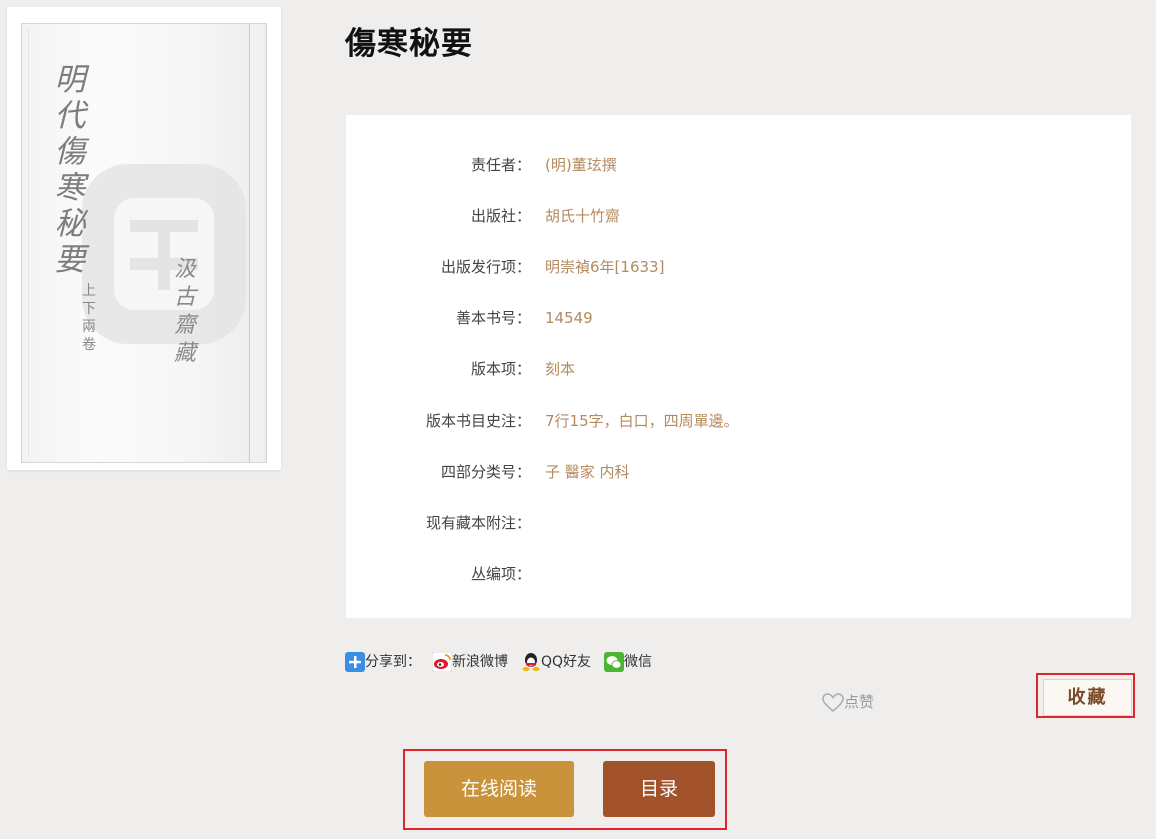 The width and height of the screenshot is (1156, 839). What do you see at coordinates (605, 267) in the screenshot?
I see `detail-value: 明崇禎6年[1633]` at bounding box center [605, 267].